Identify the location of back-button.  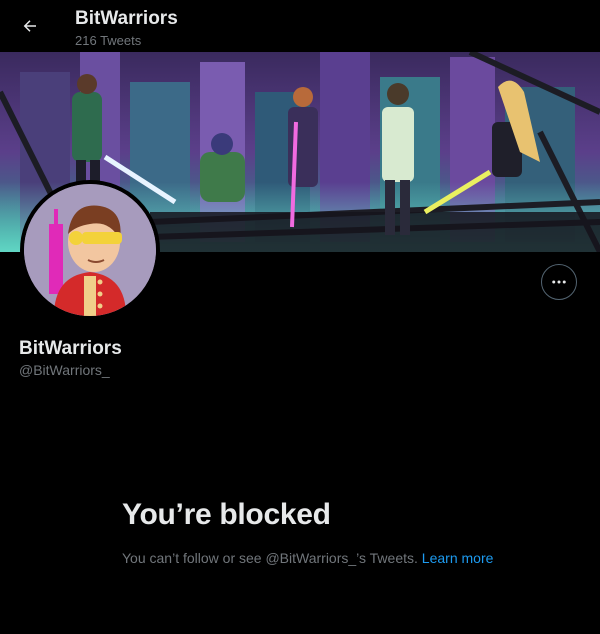
(30, 26).